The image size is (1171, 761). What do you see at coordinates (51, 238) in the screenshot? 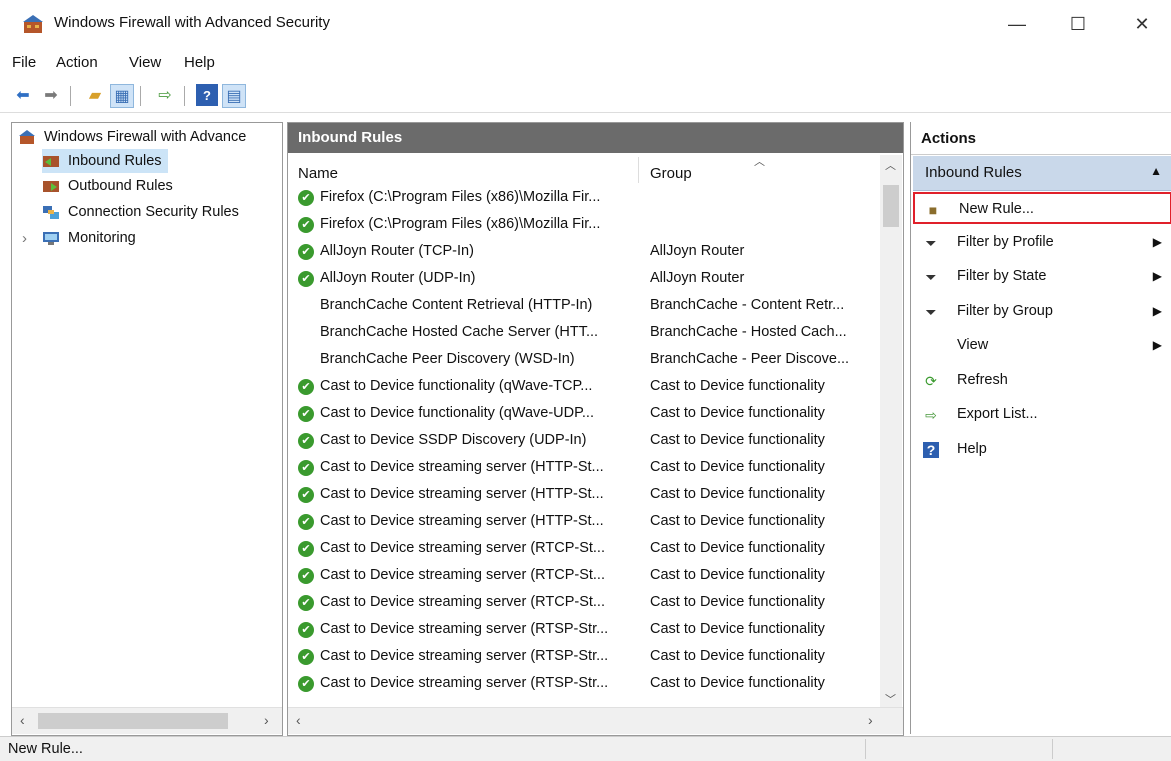
I see `monitoring-icon` at bounding box center [51, 238].